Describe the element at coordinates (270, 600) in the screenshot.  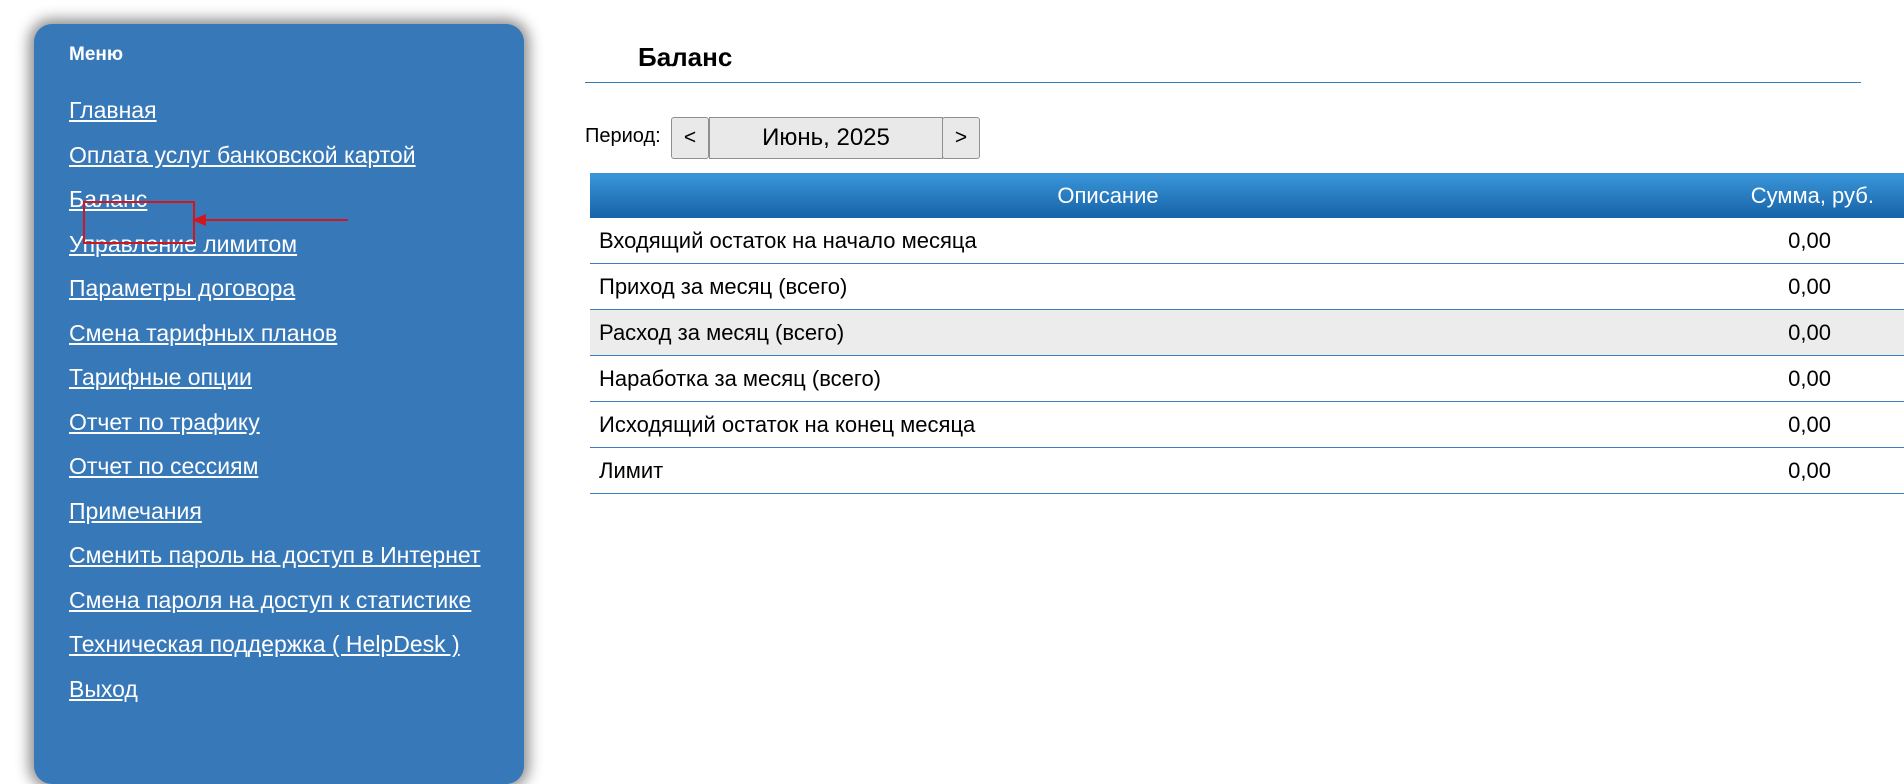
I see `menu-link-change-stats-password: Смена пароля на доступ к статистике` at that location.